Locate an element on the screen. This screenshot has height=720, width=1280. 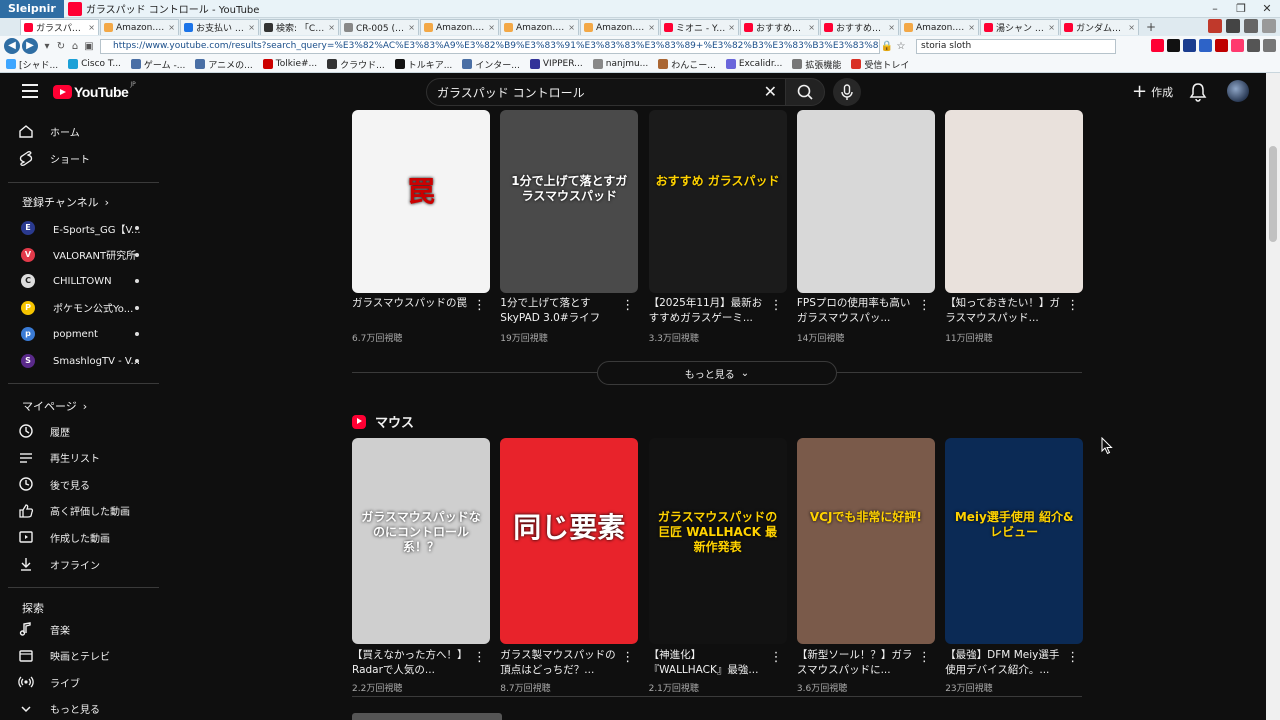
next-result-thumbnail is located at coordinates (427, 716).